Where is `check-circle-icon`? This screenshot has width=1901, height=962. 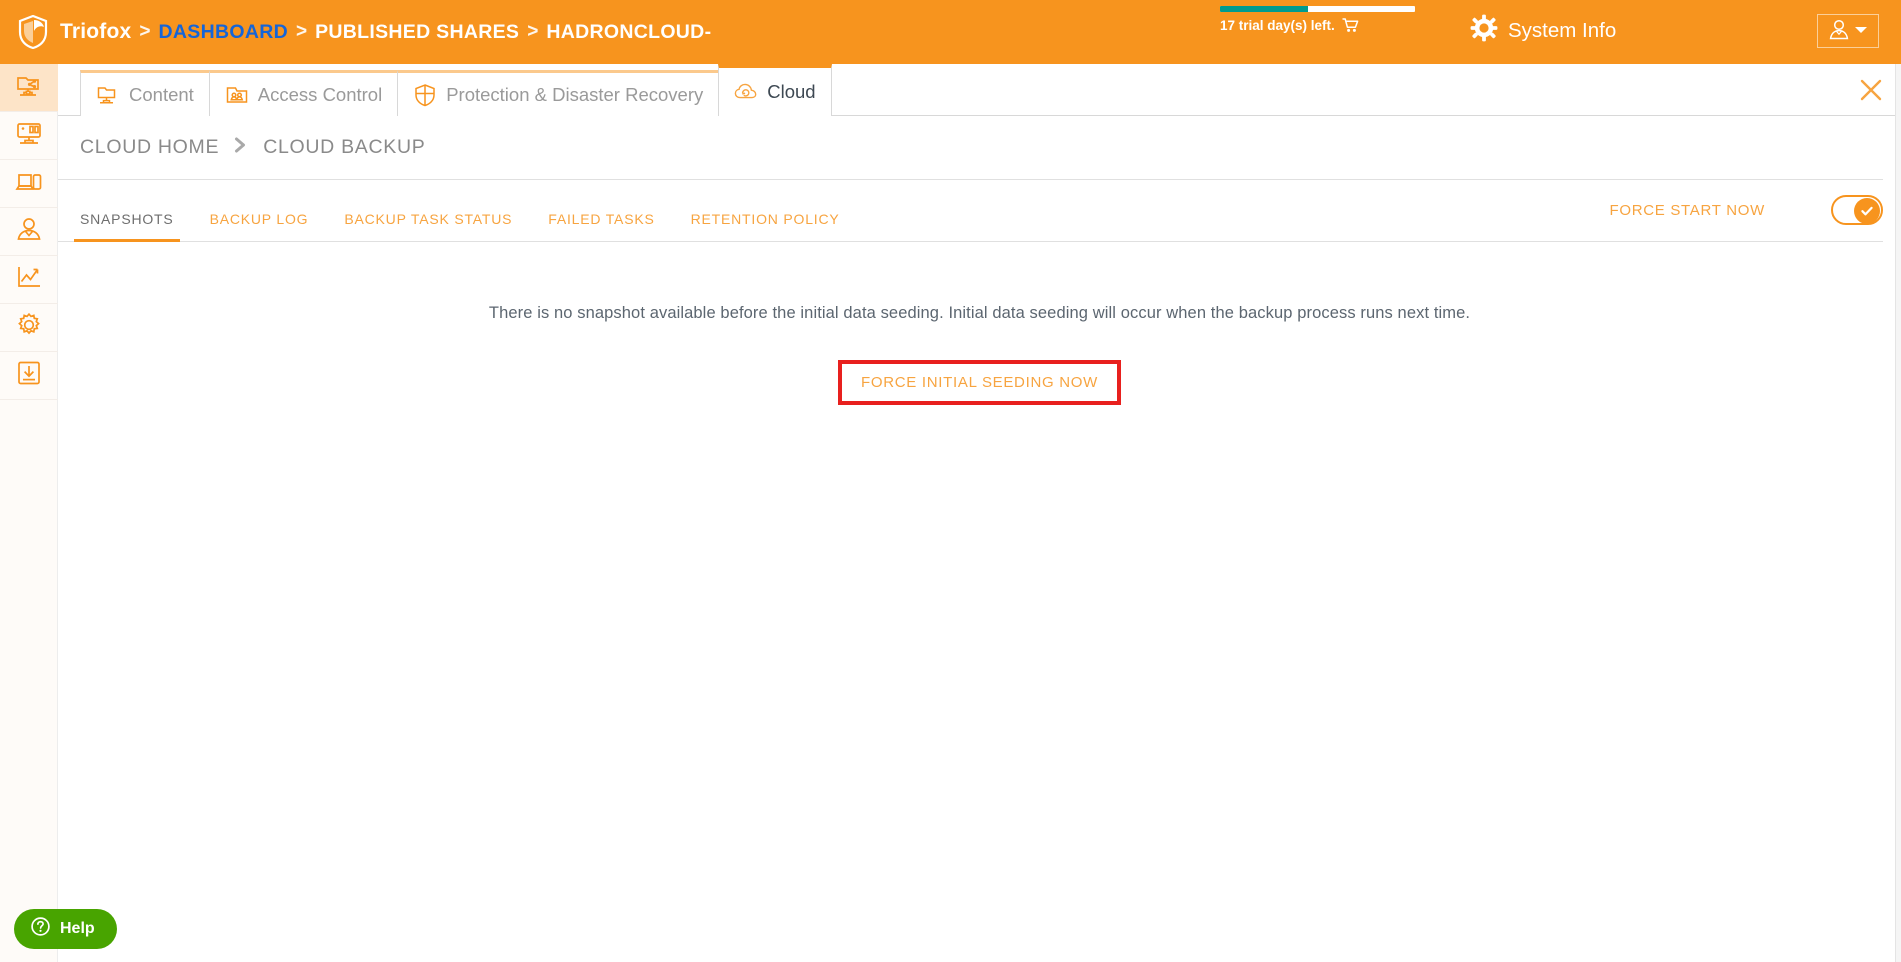
check-circle-icon is located at coordinates (1867, 211).